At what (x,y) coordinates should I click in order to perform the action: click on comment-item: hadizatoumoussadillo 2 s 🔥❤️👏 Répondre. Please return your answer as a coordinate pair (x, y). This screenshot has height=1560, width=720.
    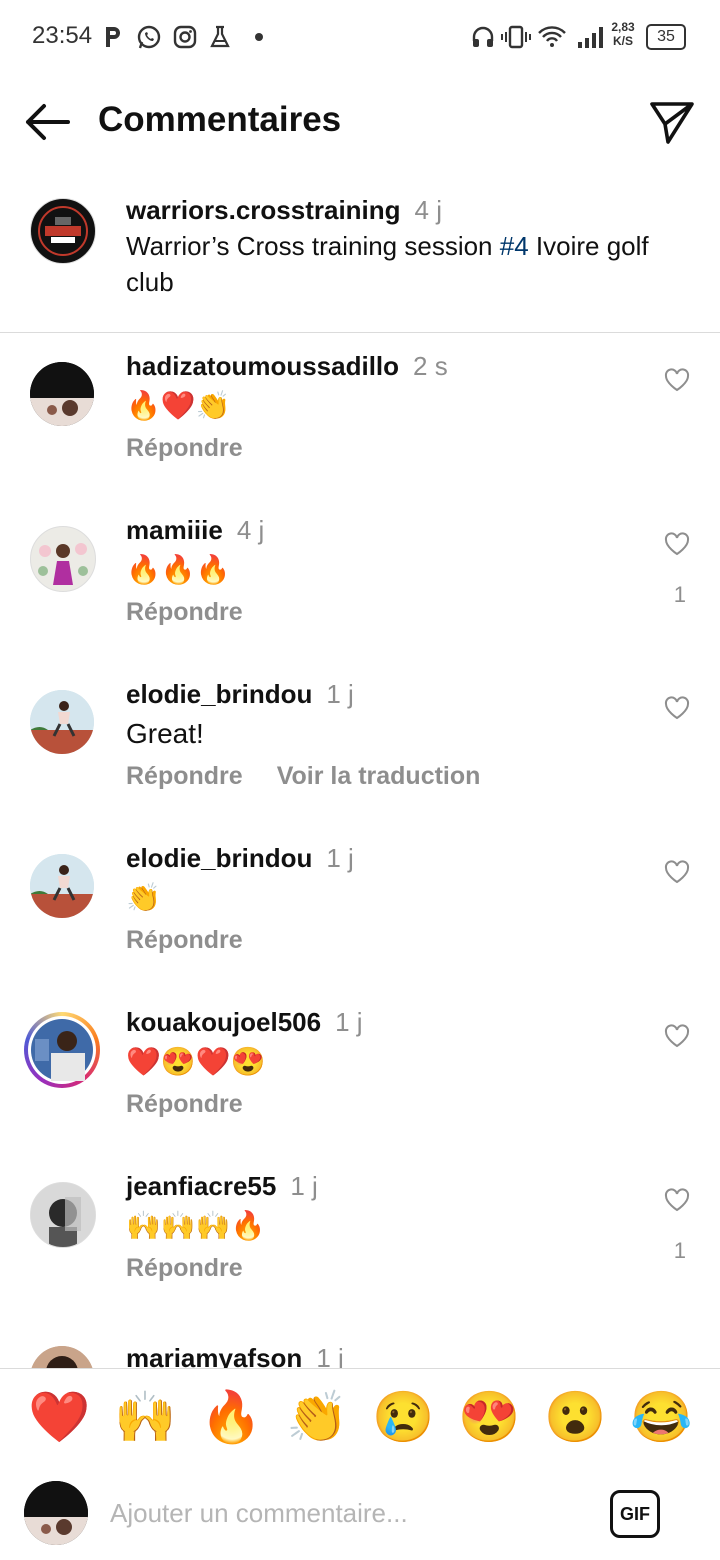
    Looking at the image, I should click on (360, 438).